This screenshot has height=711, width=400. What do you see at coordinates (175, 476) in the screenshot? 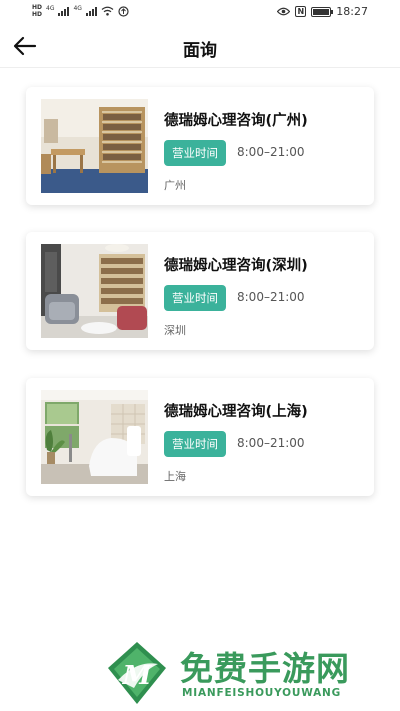
I see `store-city: 上海` at bounding box center [175, 476].